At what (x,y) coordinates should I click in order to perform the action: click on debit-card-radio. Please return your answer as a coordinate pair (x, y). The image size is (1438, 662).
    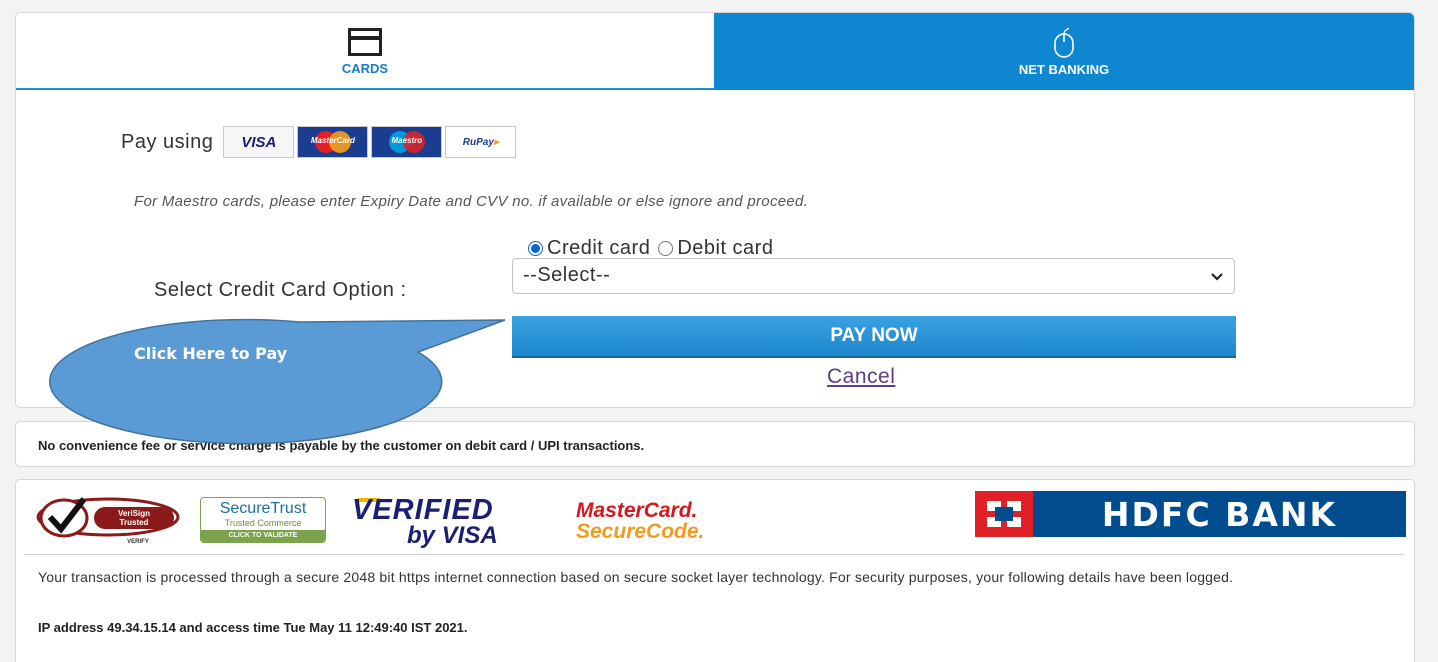
    Looking at the image, I should click on (666, 248).